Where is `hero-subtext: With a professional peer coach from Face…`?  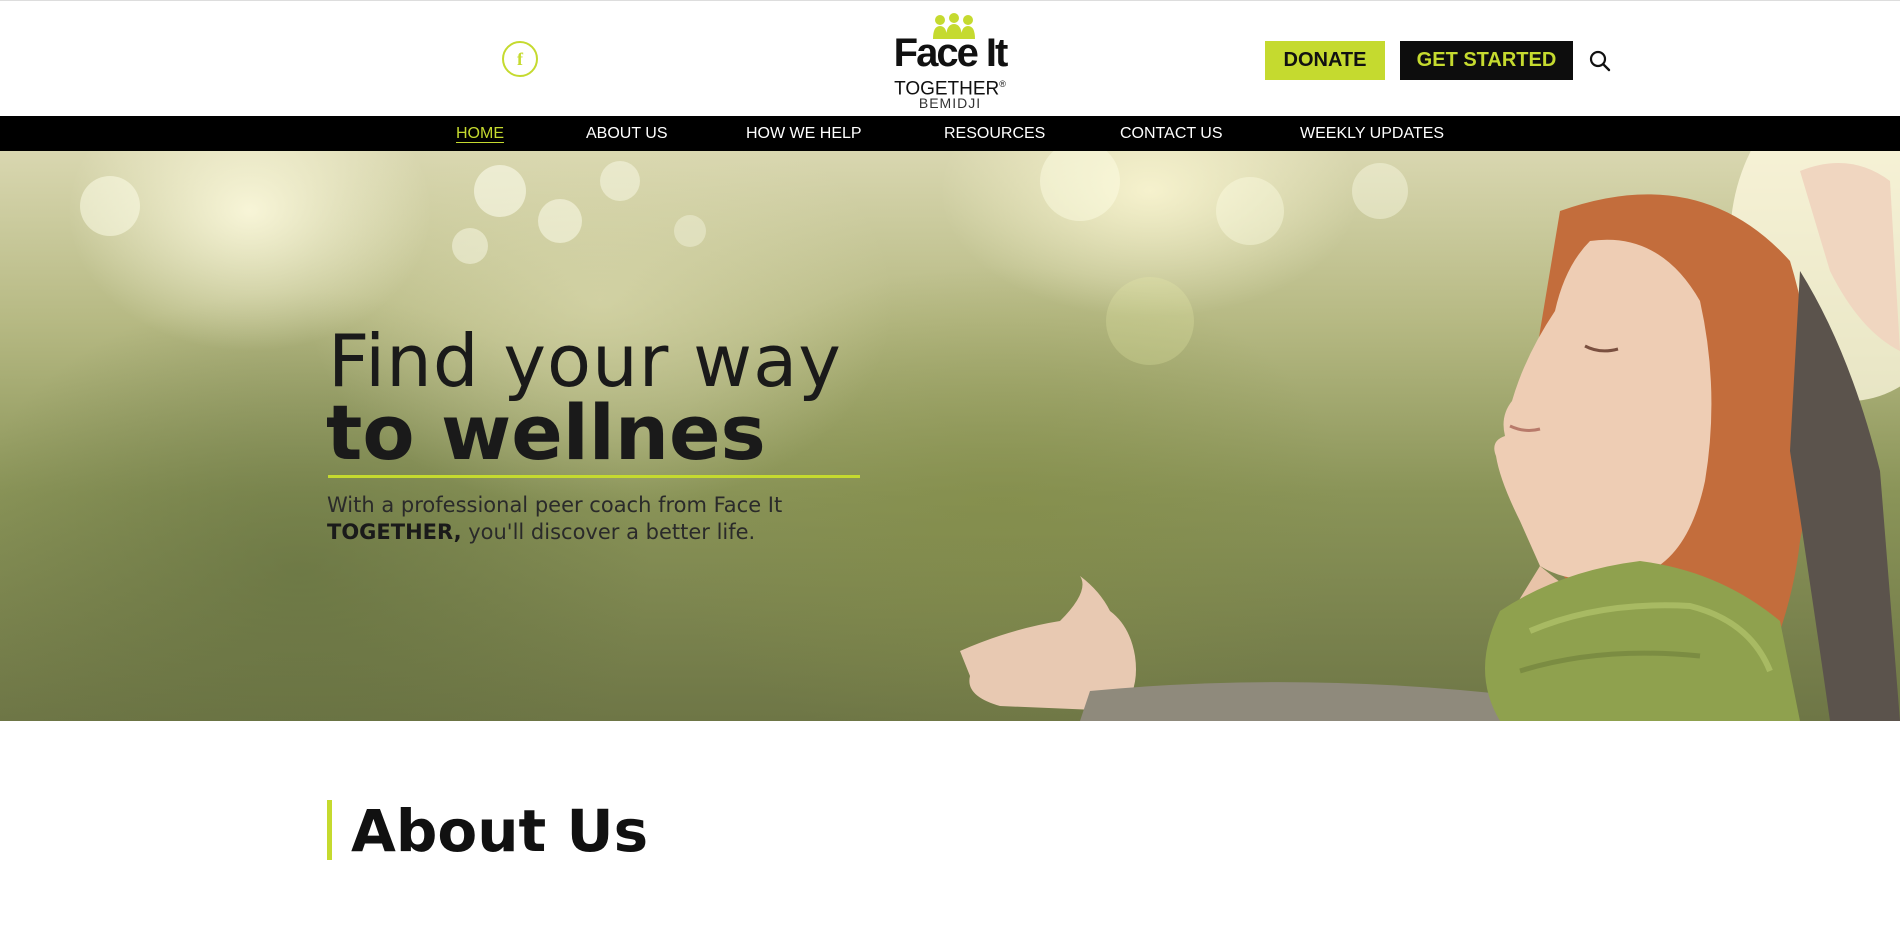
hero-subtext: With a professional peer coach from Face… is located at coordinates (555, 518).